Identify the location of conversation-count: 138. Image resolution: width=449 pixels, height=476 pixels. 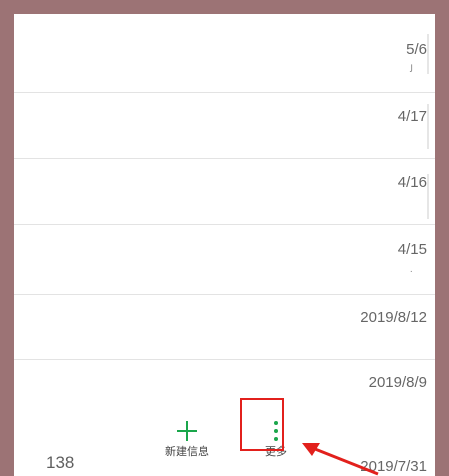
(60, 462).